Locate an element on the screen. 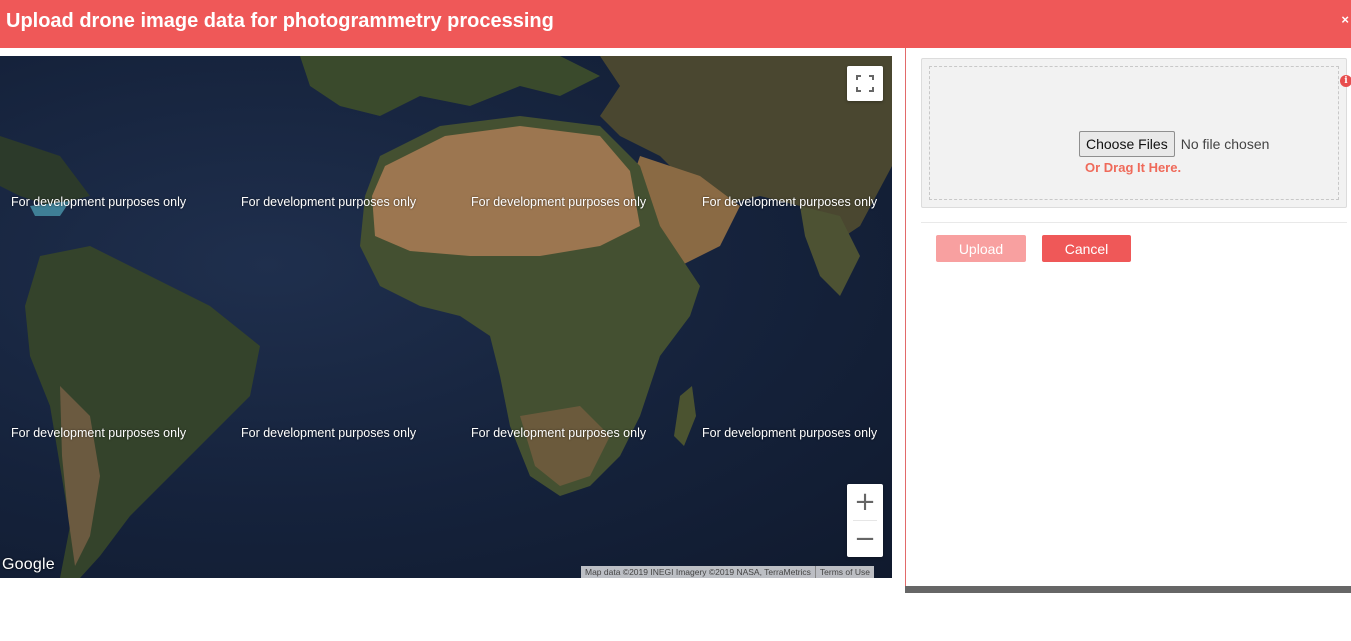 Image resolution: width=1351 pixels, height=641 pixels. madagascar-land is located at coordinates (685, 416).